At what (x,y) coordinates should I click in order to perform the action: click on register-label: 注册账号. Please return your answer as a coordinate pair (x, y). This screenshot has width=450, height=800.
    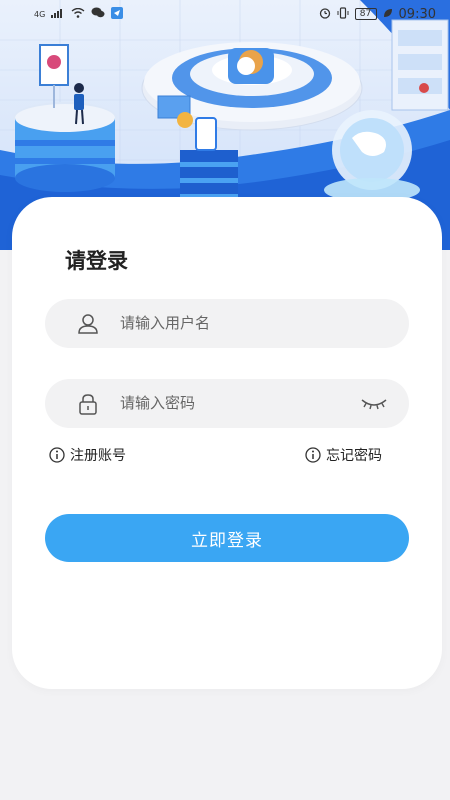
    Looking at the image, I should click on (98, 456).